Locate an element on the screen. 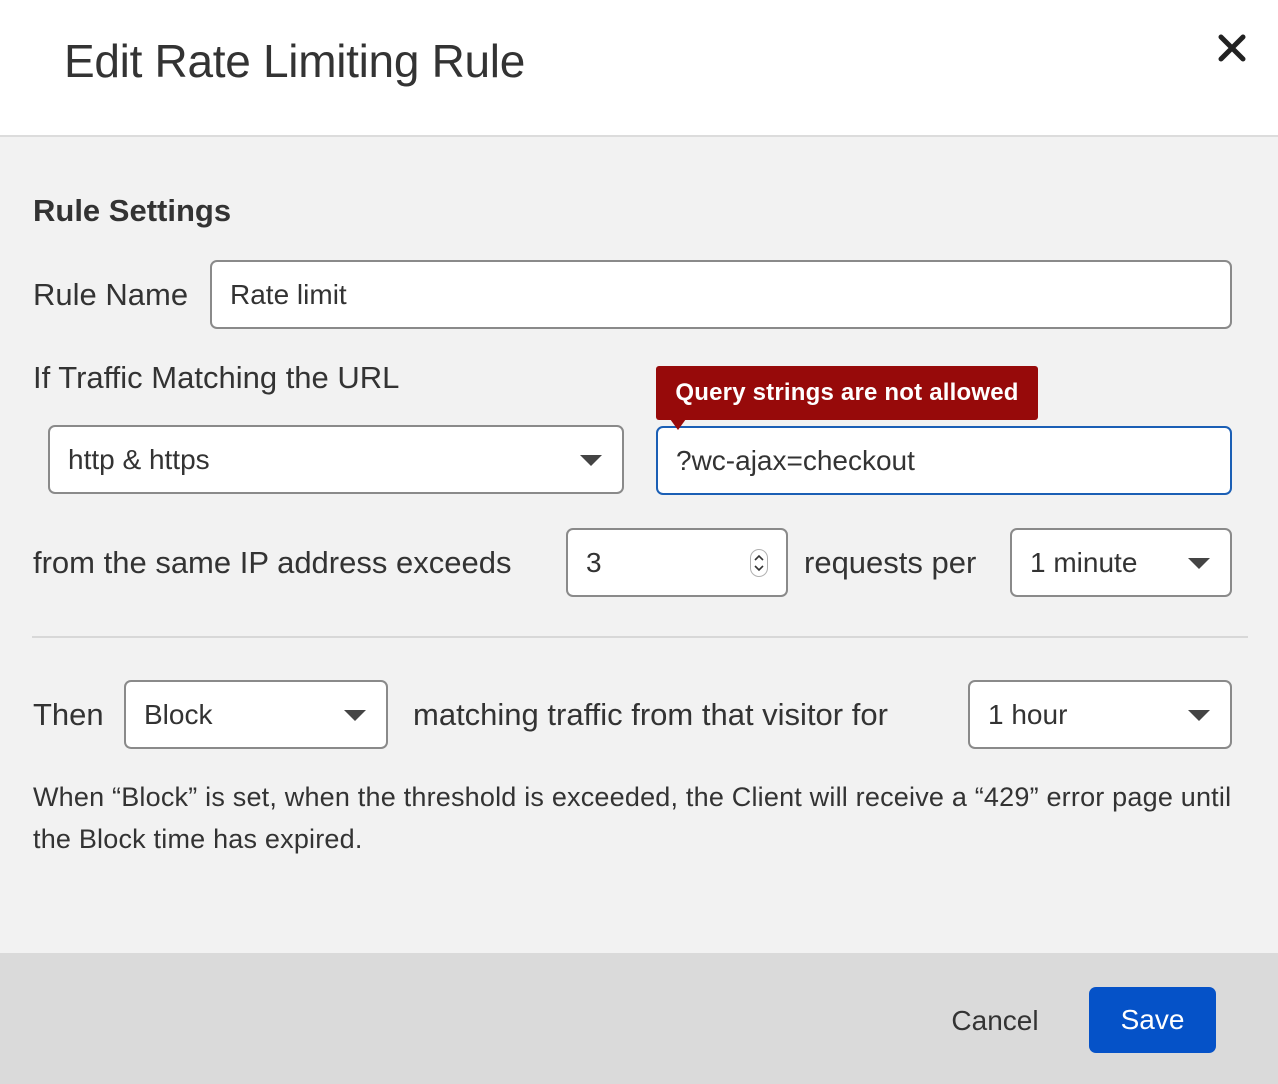 This screenshot has width=1278, height=1084. rule-name-value: Rate limit is located at coordinates (288, 294).